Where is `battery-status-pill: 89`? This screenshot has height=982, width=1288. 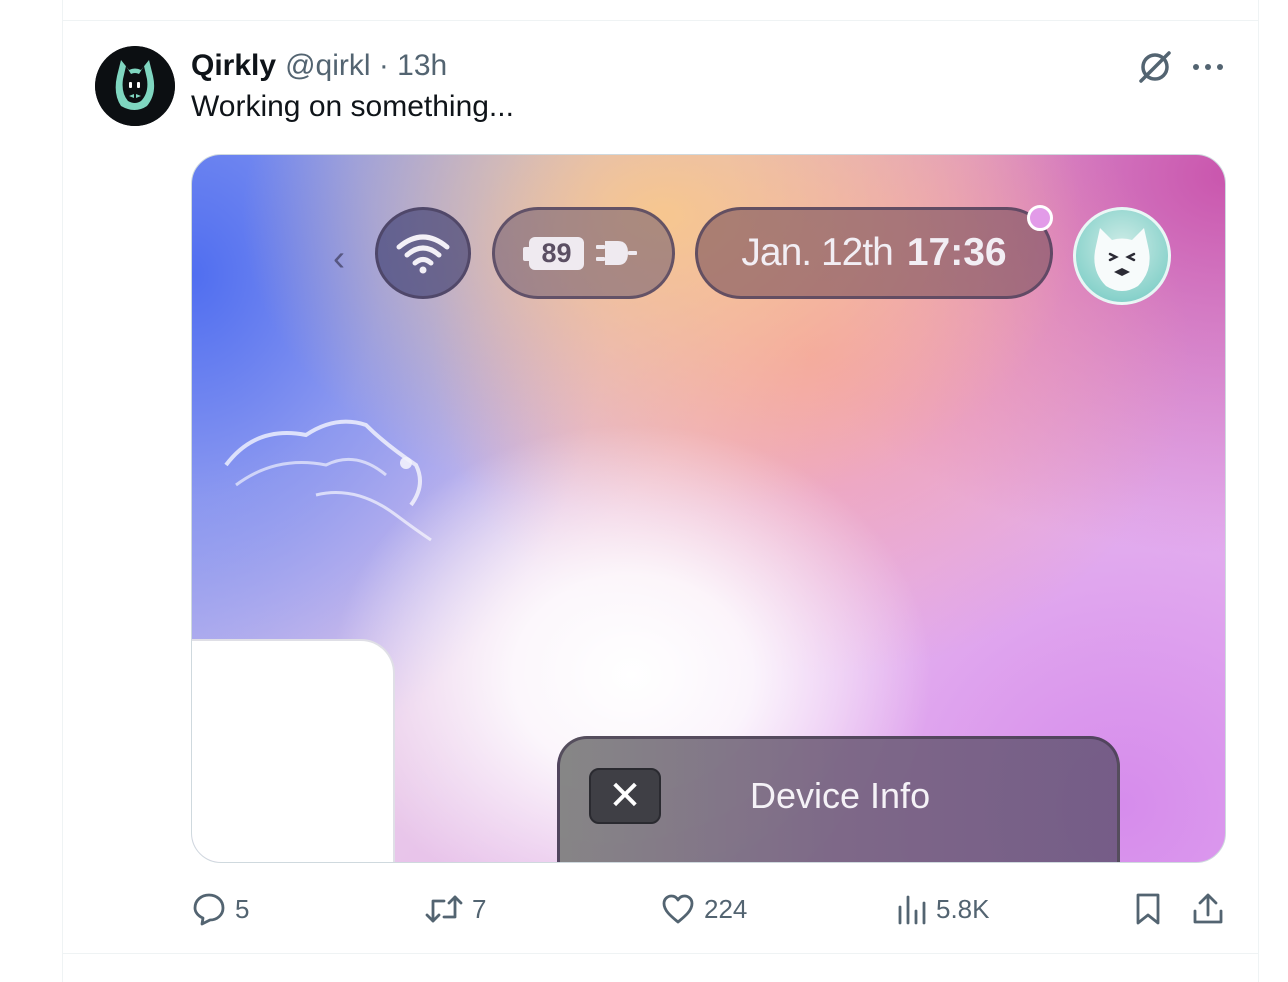
battery-status-pill: 89 is located at coordinates (583, 253).